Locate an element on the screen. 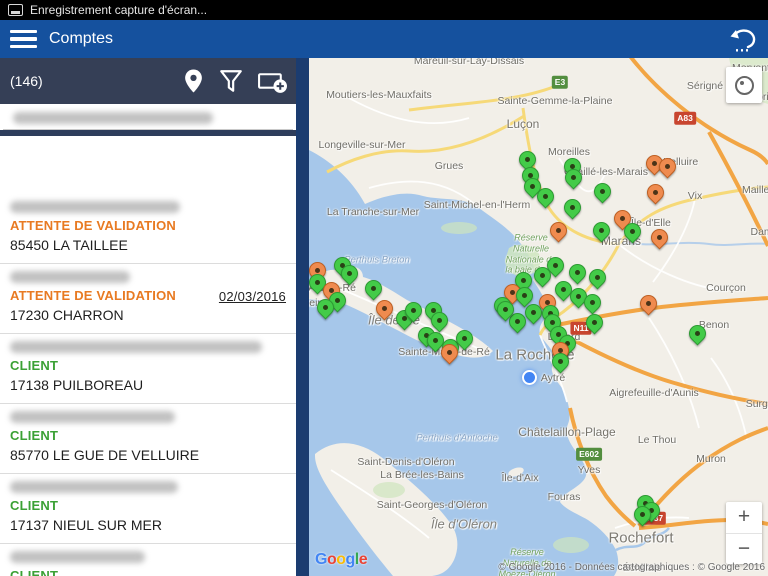 The height and width of the screenshot is (576, 768). google-logo-letter: G is located at coordinates (321, 559).